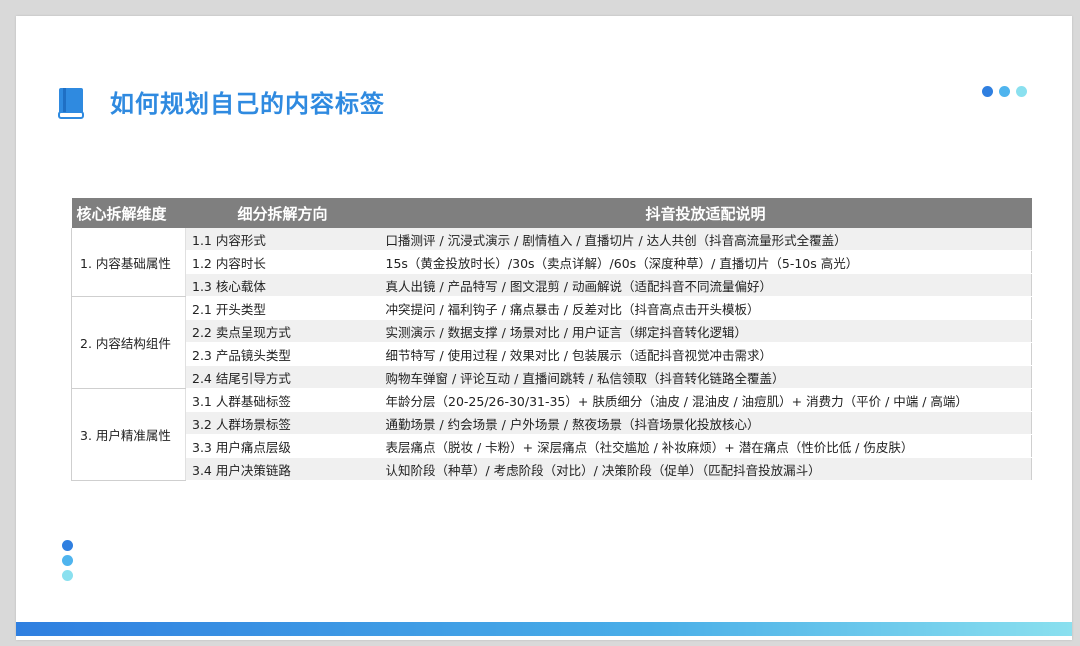  I want to click on header-dimension: 核心拆解维度, so click(128, 213).